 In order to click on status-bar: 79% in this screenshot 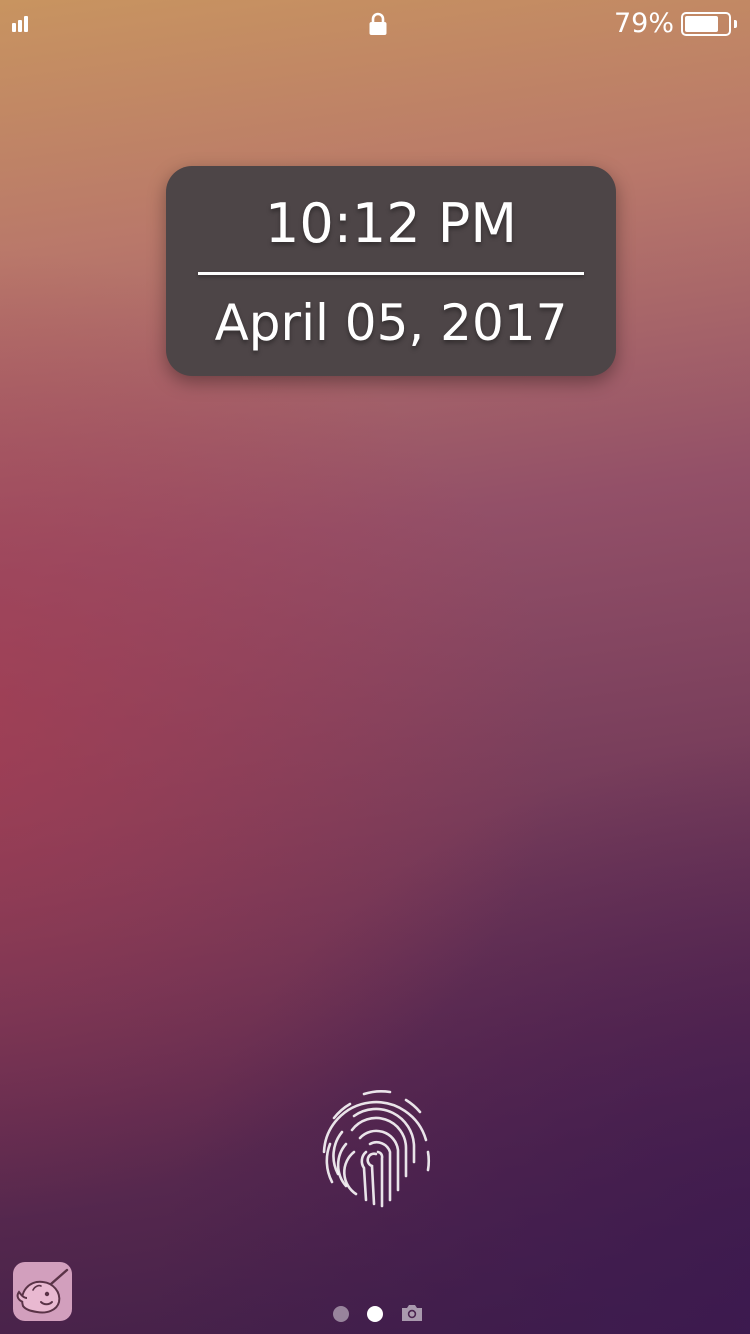, I will do `click(375, 23)`.